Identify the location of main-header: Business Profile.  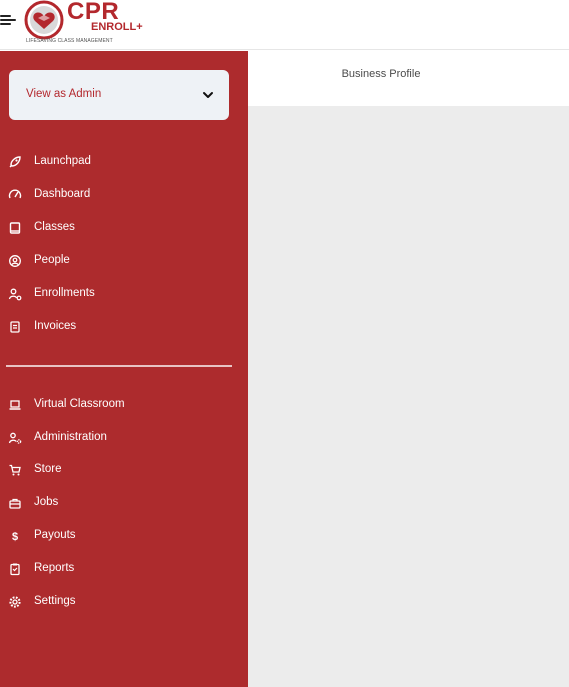
(408, 78).